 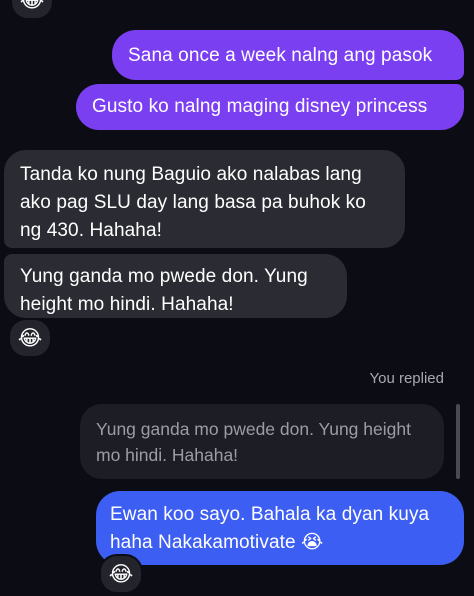 I want to click on message-bubble-sent: Sana once a week nalng ang pasok, so click(x=288, y=55).